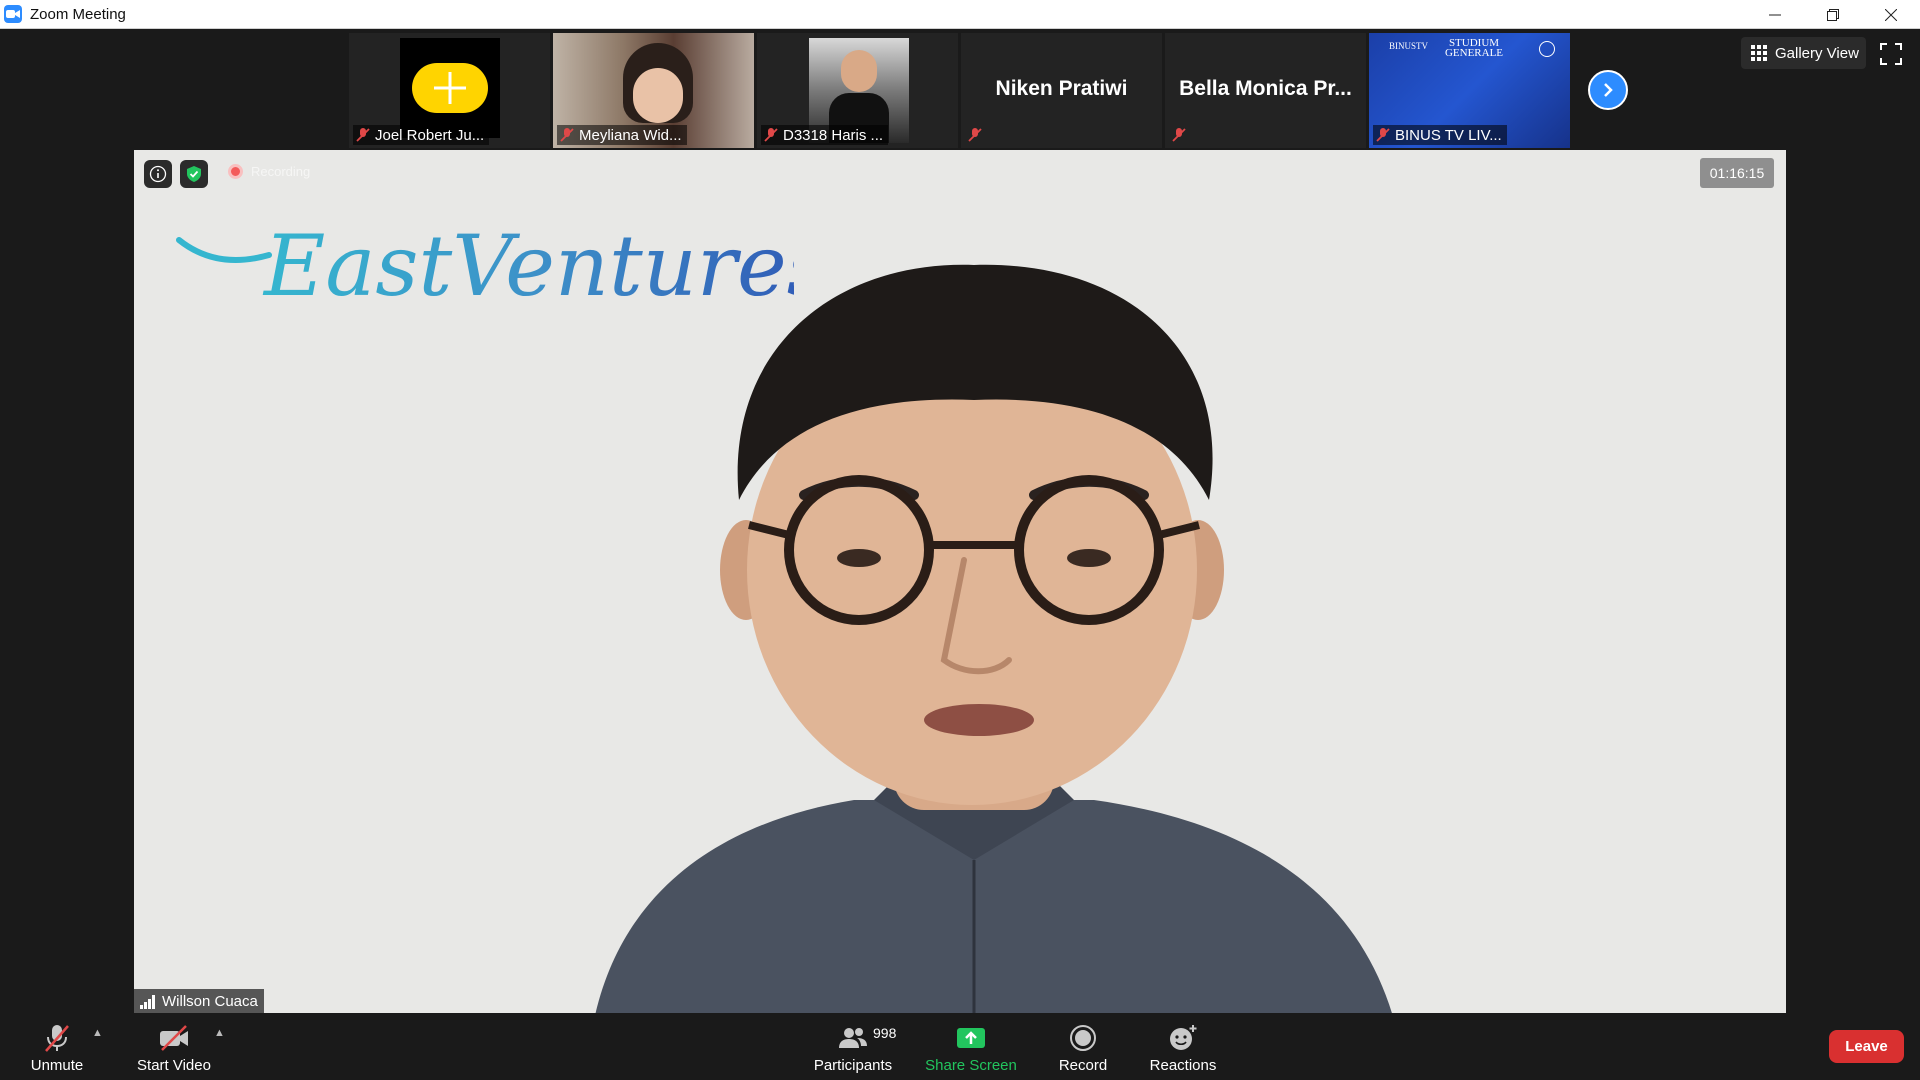 This screenshot has width=1920, height=1080. Describe the element at coordinates (219, 1033) in the screenshot. I see `video-options-caret-icon: ▲` at that location.